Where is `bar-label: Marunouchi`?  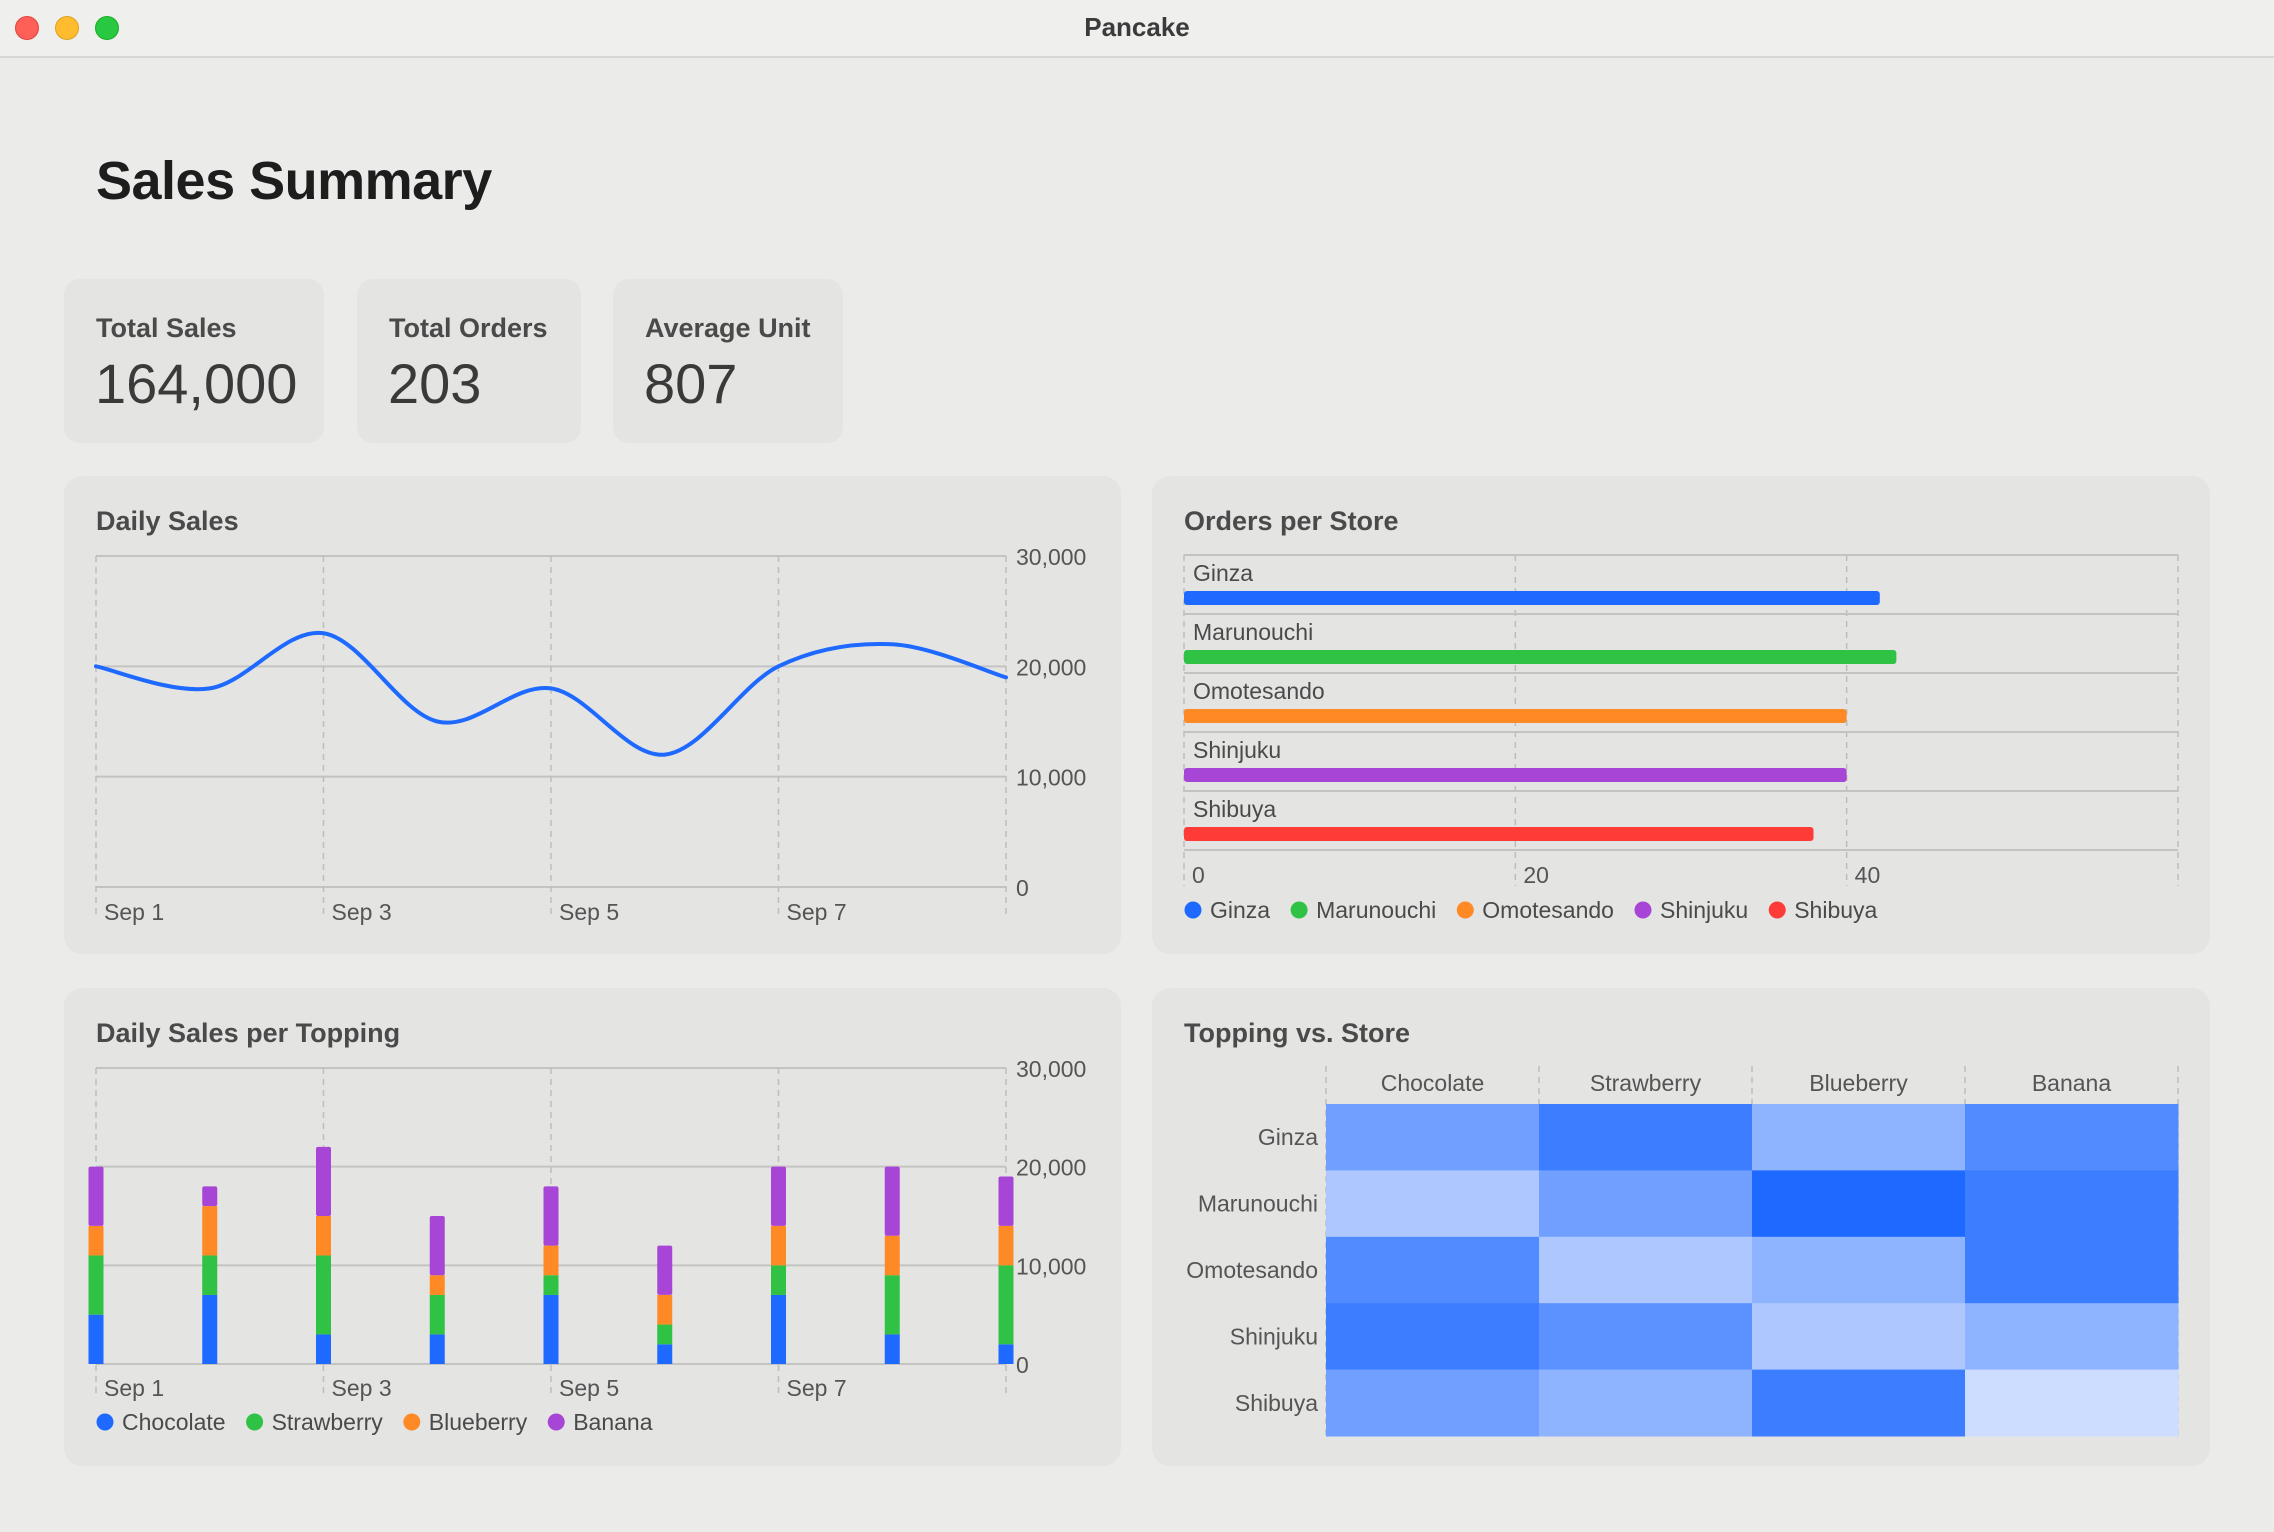
bar-label: Marunouchi is located at coordinates (1253, 632).